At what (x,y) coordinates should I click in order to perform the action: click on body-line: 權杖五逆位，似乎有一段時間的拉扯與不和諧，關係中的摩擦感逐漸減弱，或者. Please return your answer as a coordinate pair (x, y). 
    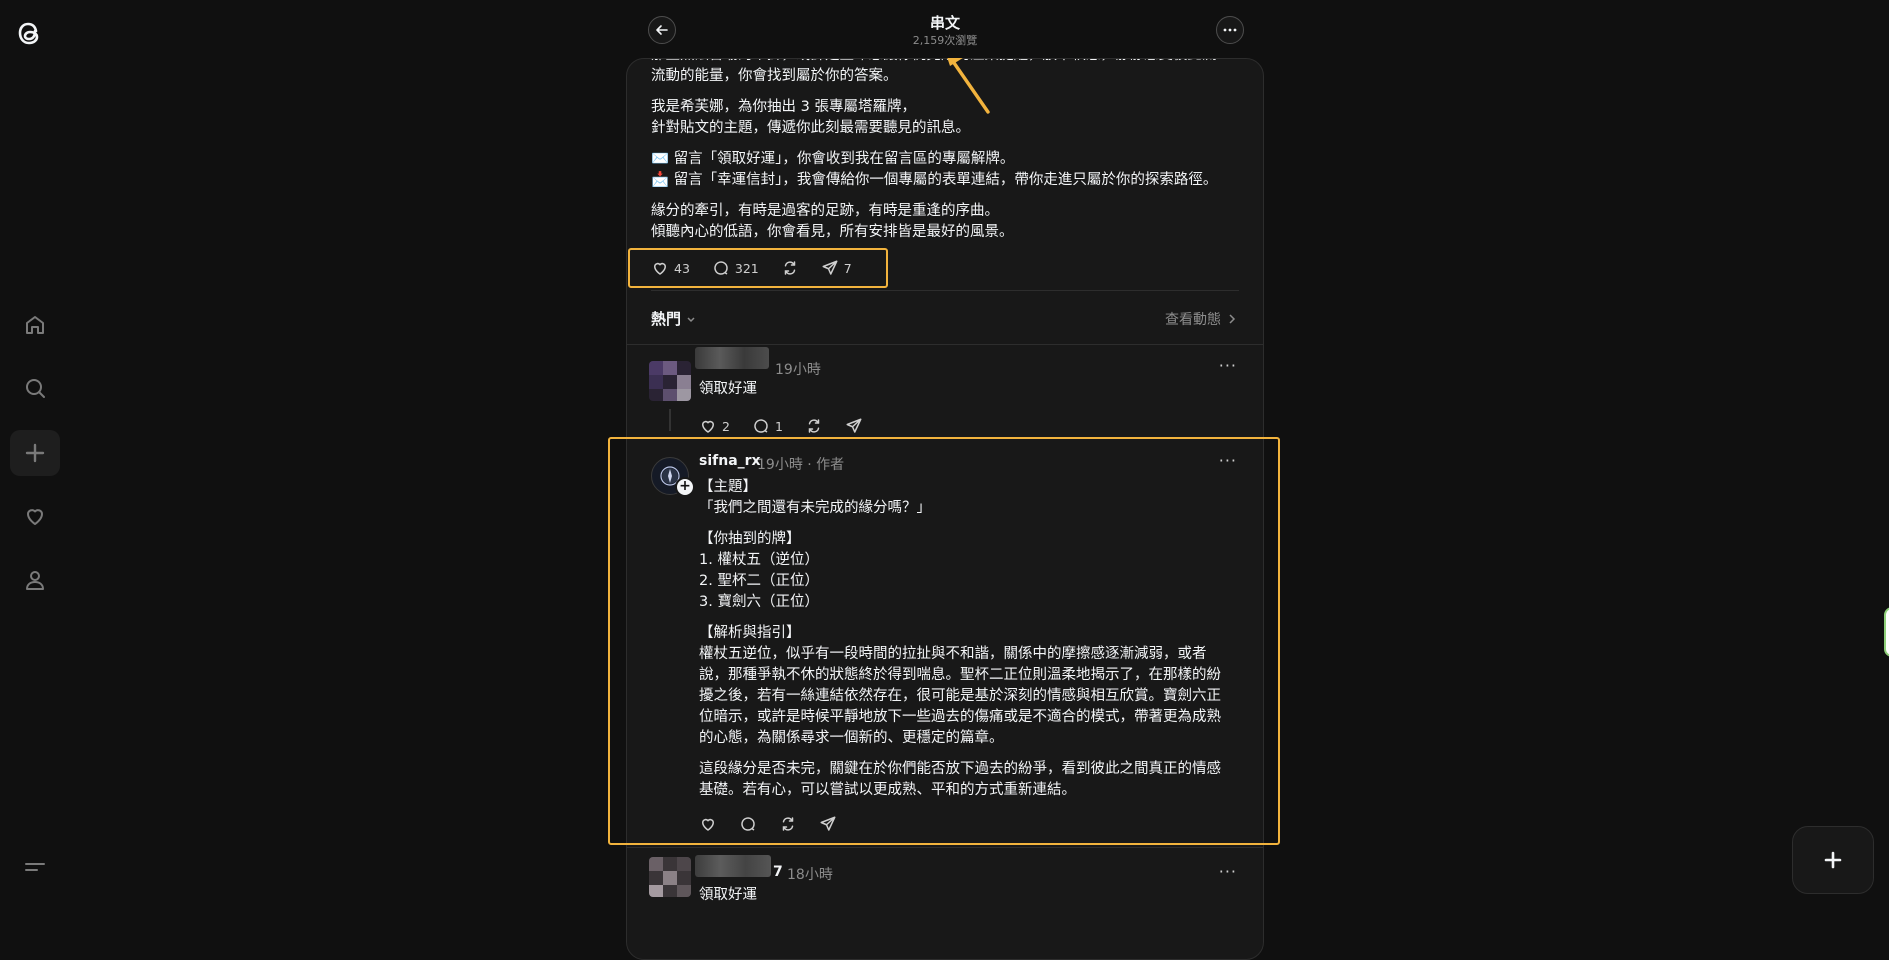
    Looking at the image, I should click on (953, 654).